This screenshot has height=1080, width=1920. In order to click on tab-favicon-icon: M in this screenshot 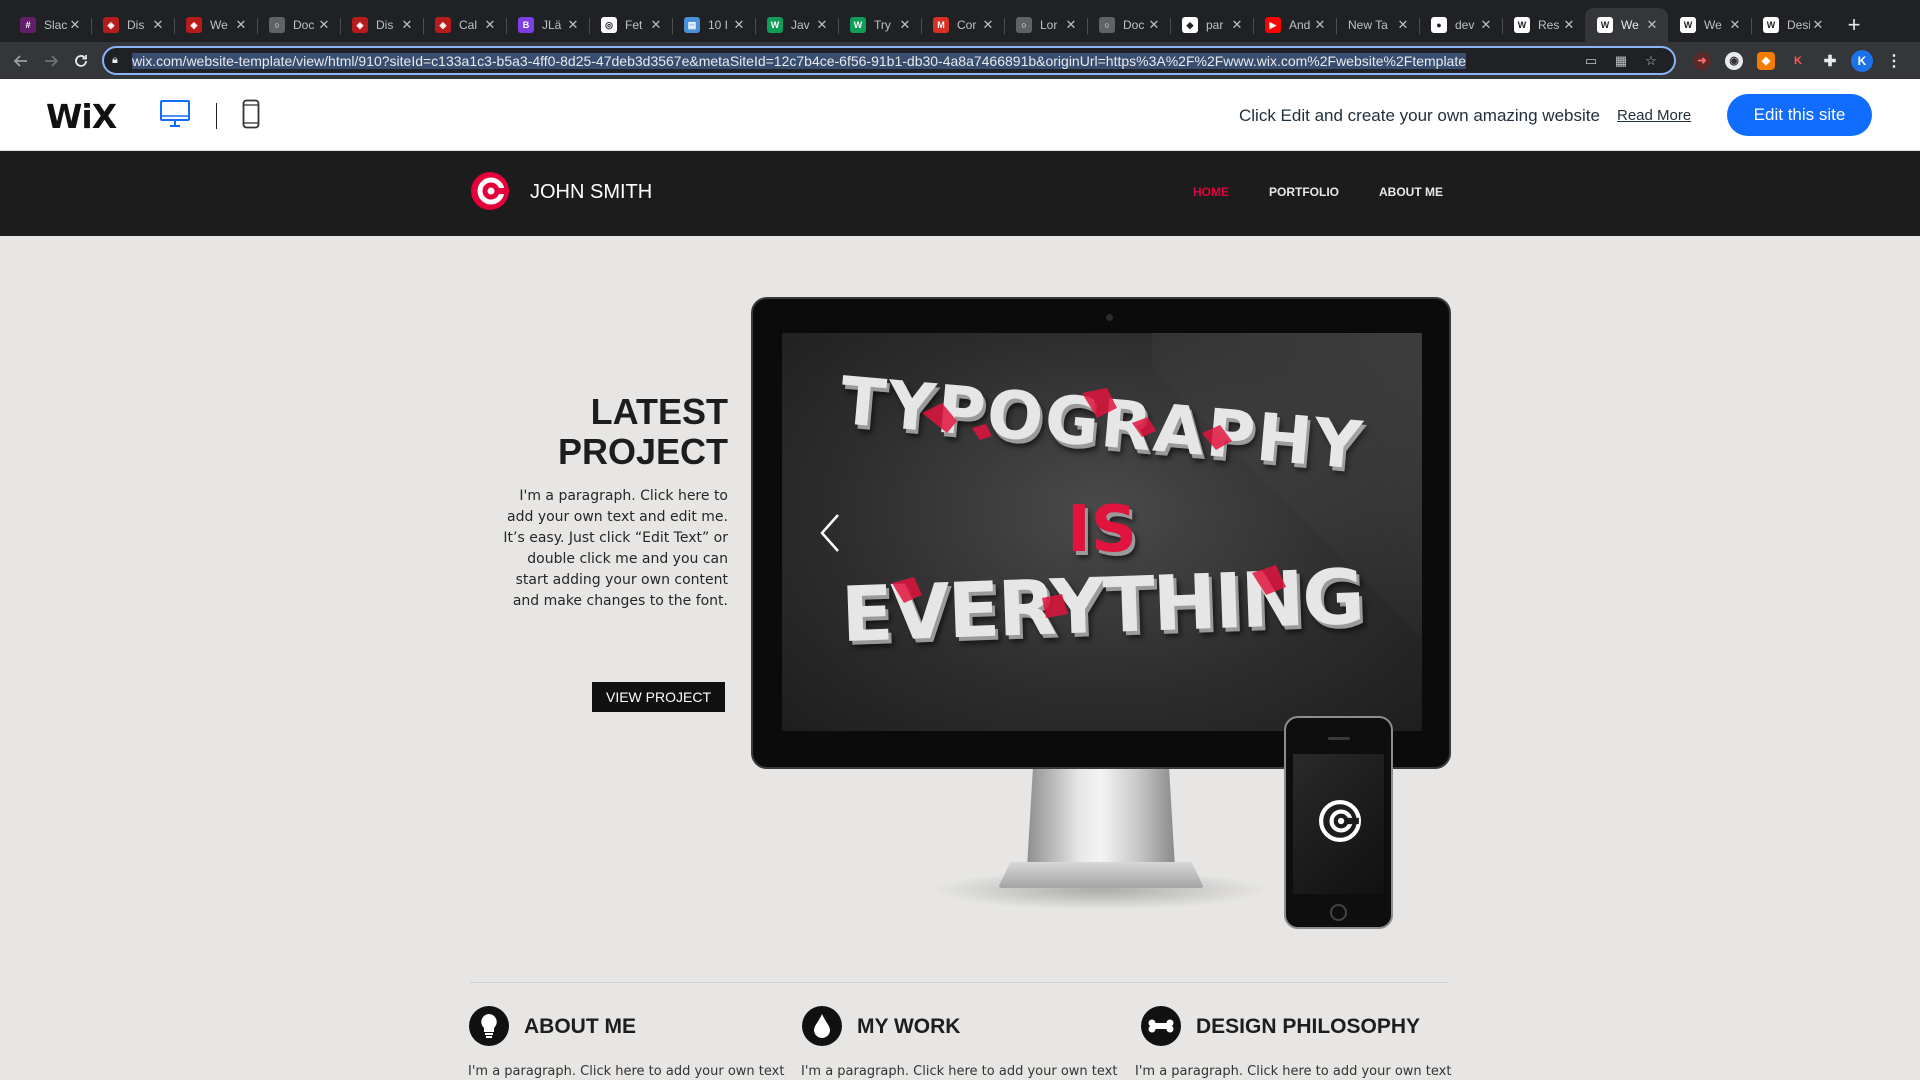, I will do `click(941, 25)`.